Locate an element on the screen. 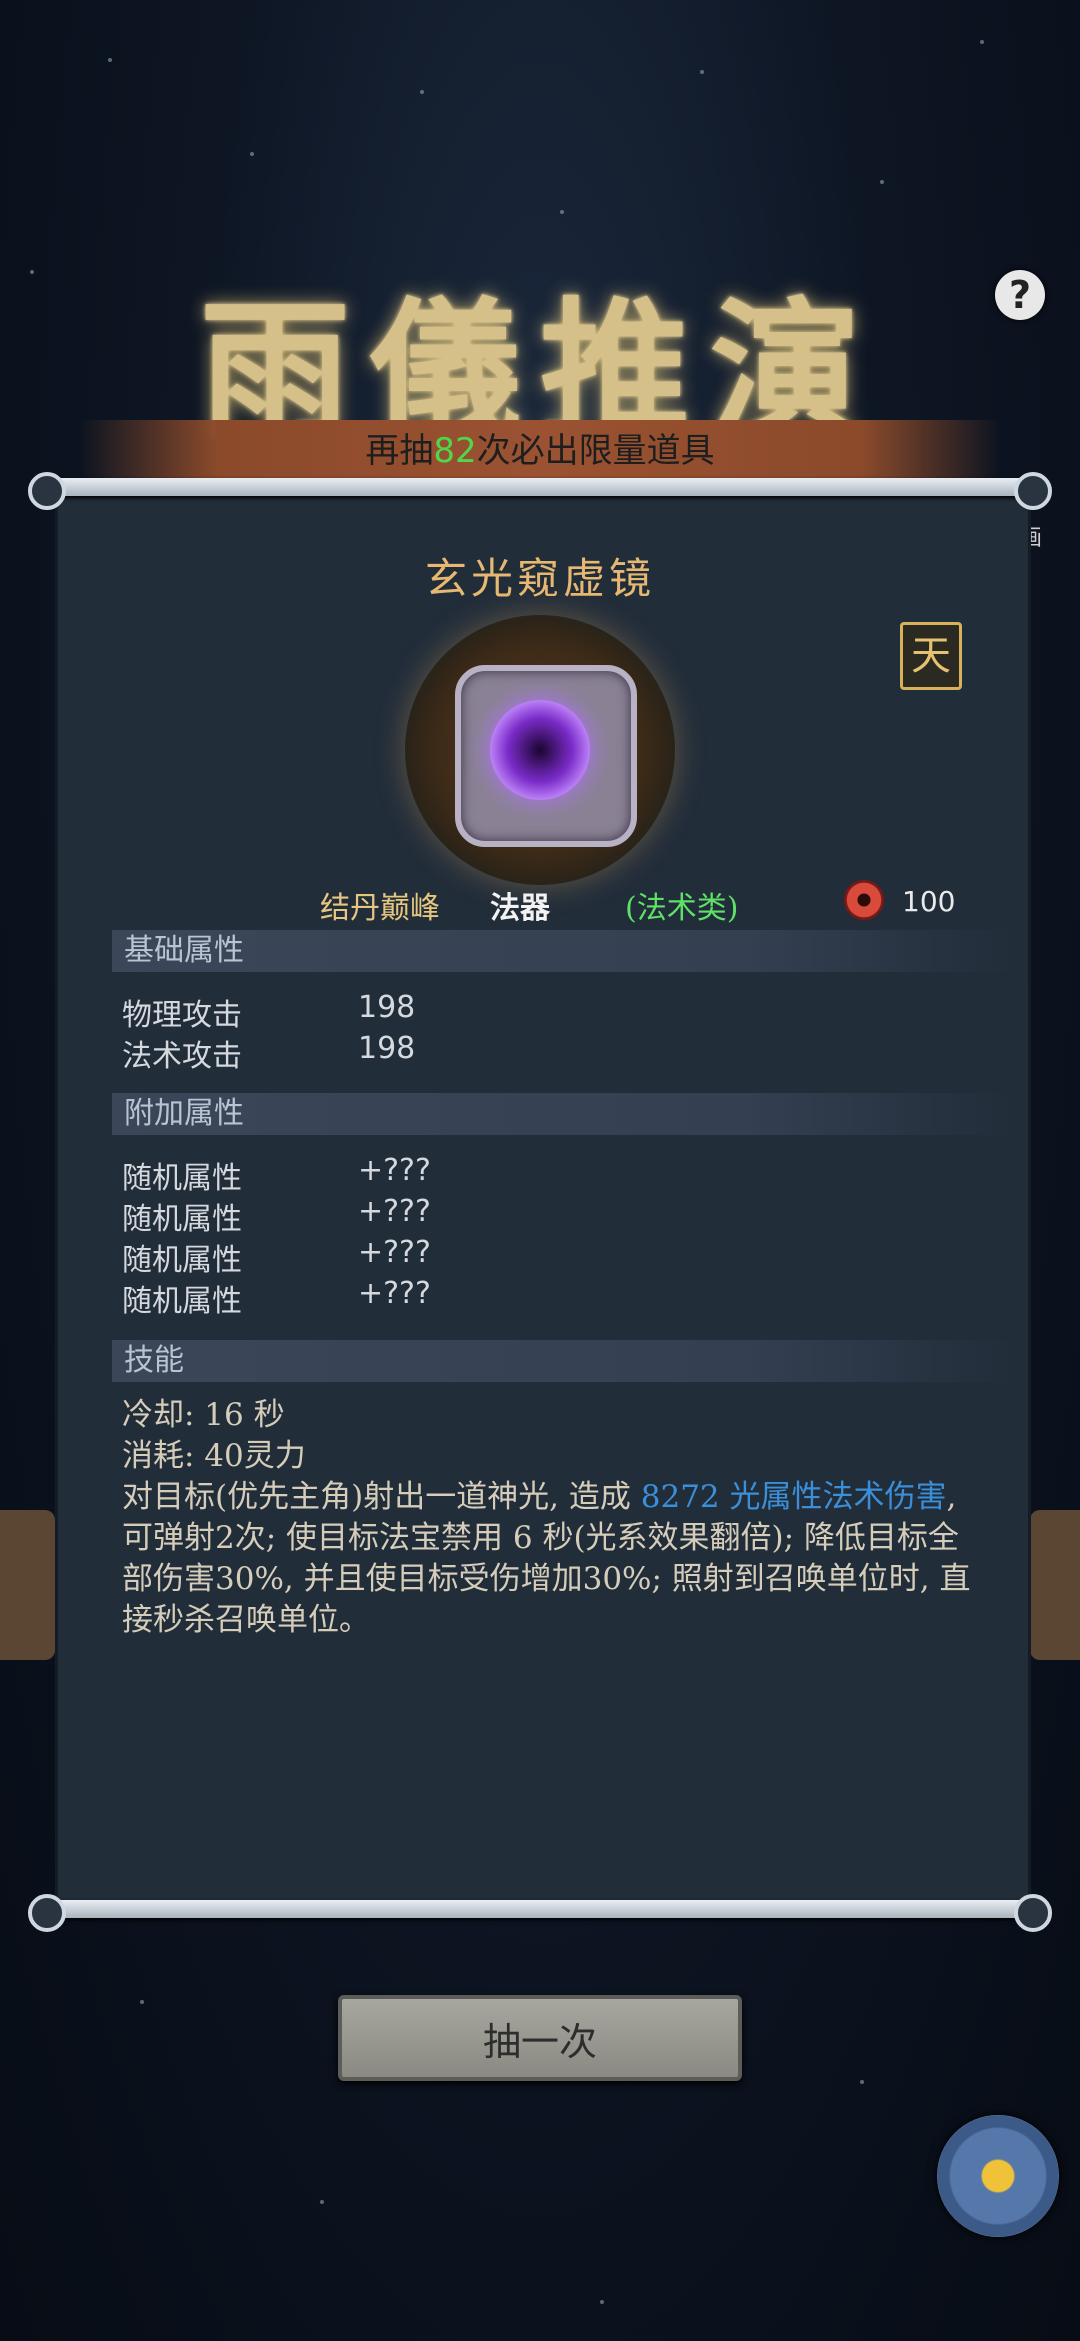  item-realm: 结丹巅峰 is located at coordinates (380, 908).